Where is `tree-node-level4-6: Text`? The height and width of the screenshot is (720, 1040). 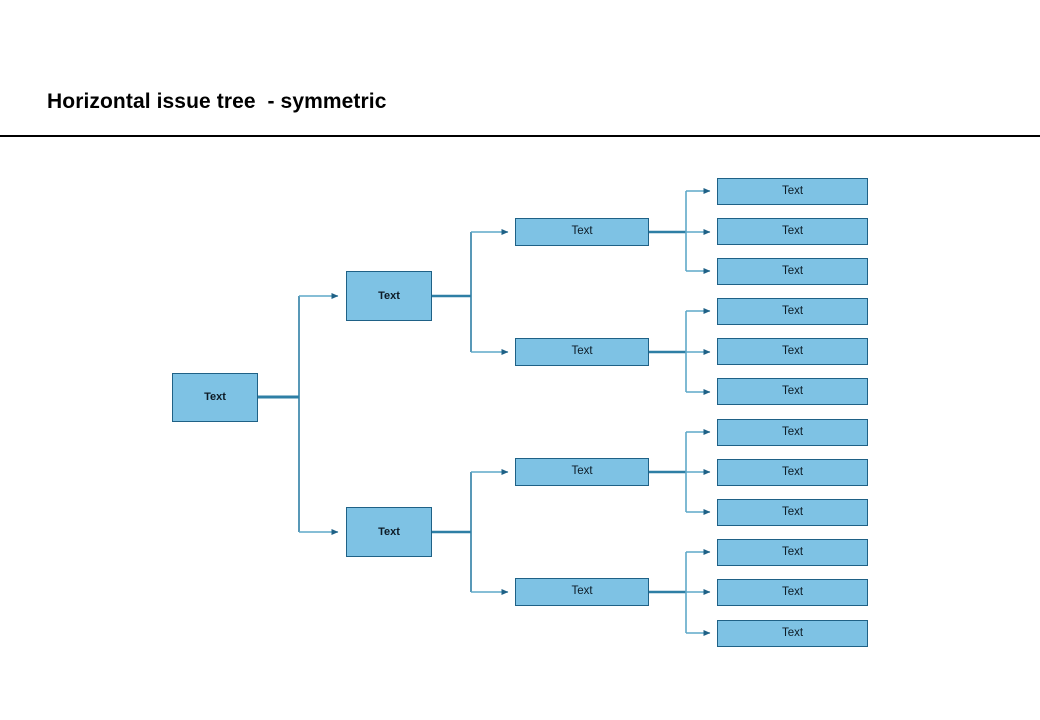 tree-node-level4-6: Text is located at coordinates (792, 391).